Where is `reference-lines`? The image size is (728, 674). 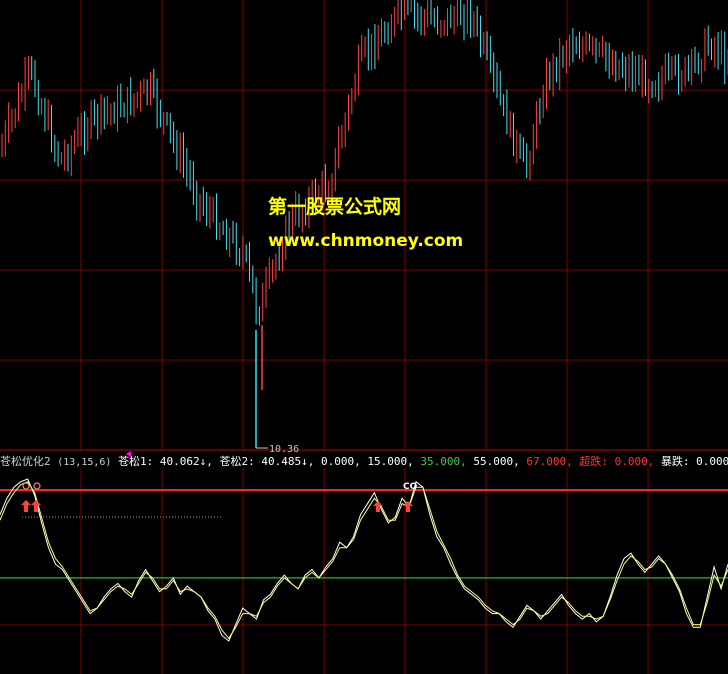
reference-lines is located at coordinates (364, 533).